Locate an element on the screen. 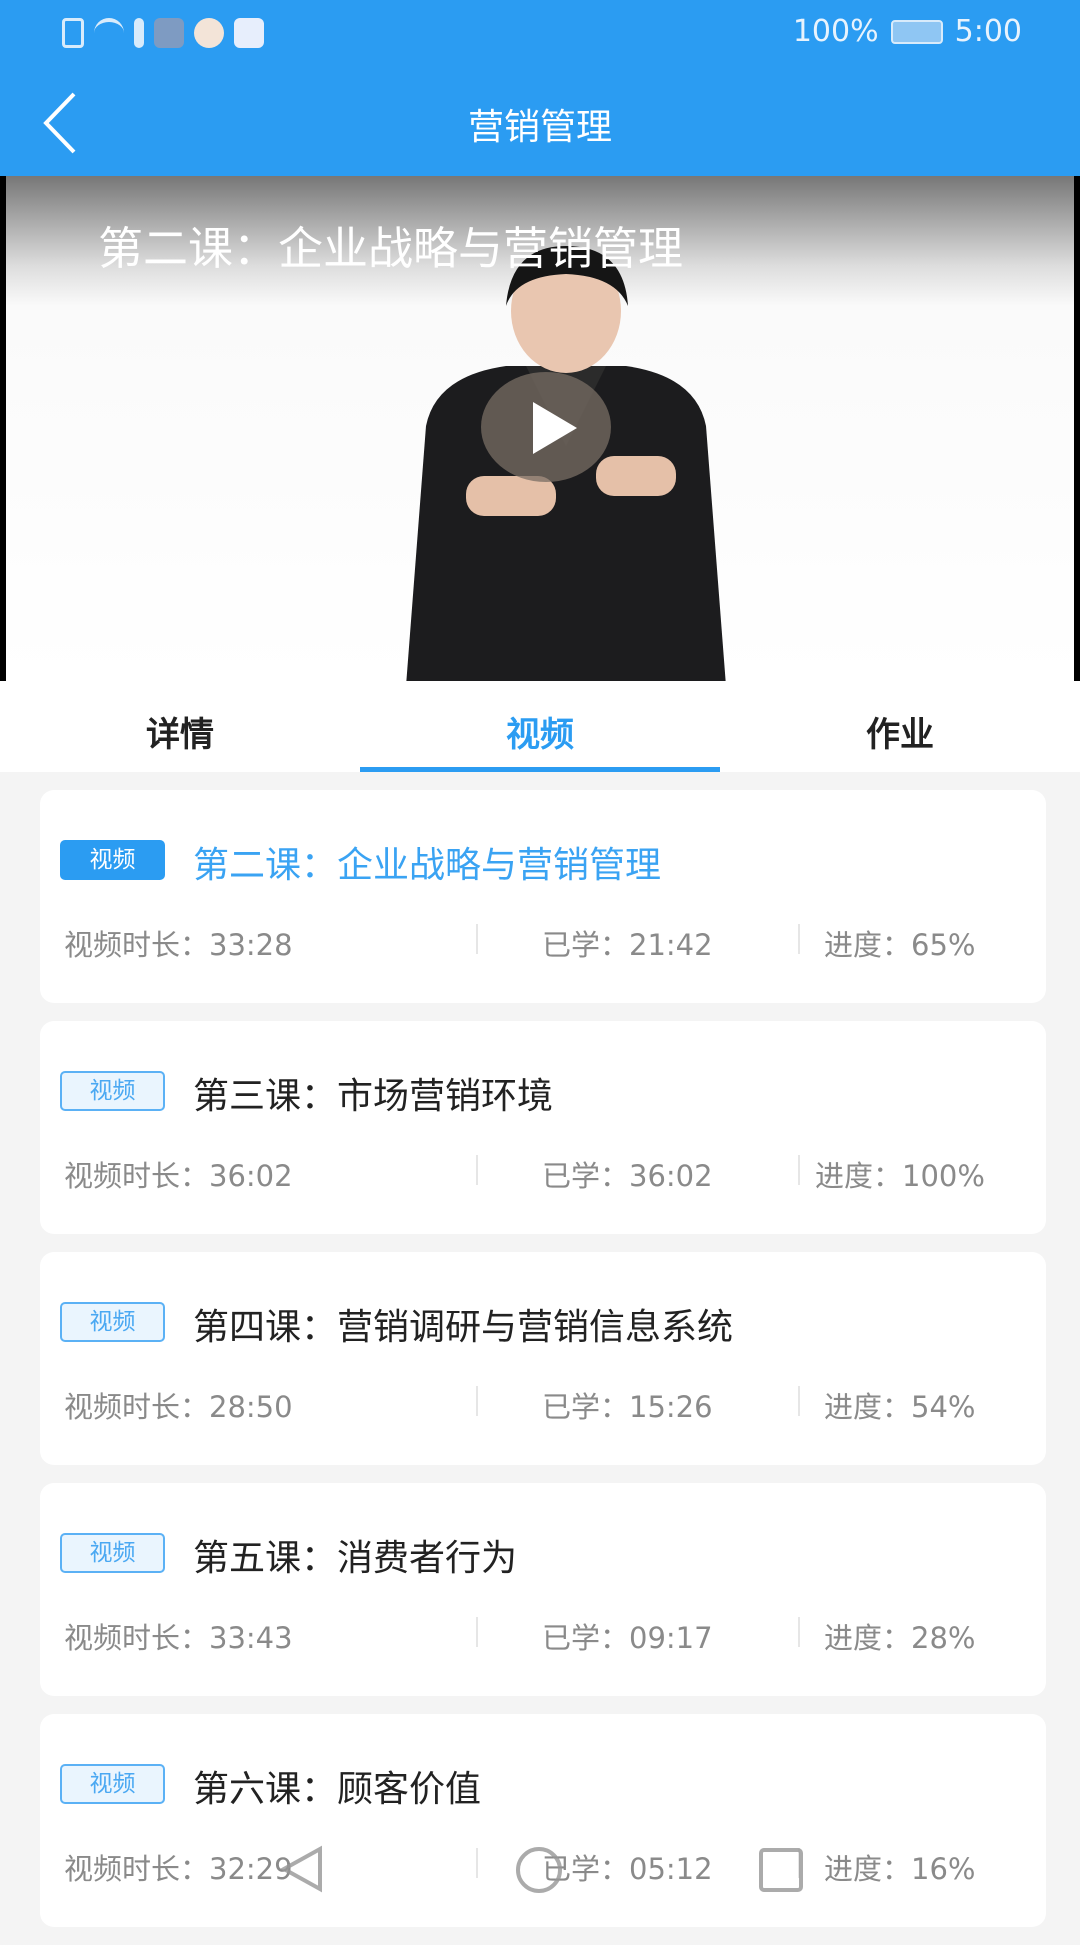  app-header: 营销管理 is located at coordinates (540, 123).